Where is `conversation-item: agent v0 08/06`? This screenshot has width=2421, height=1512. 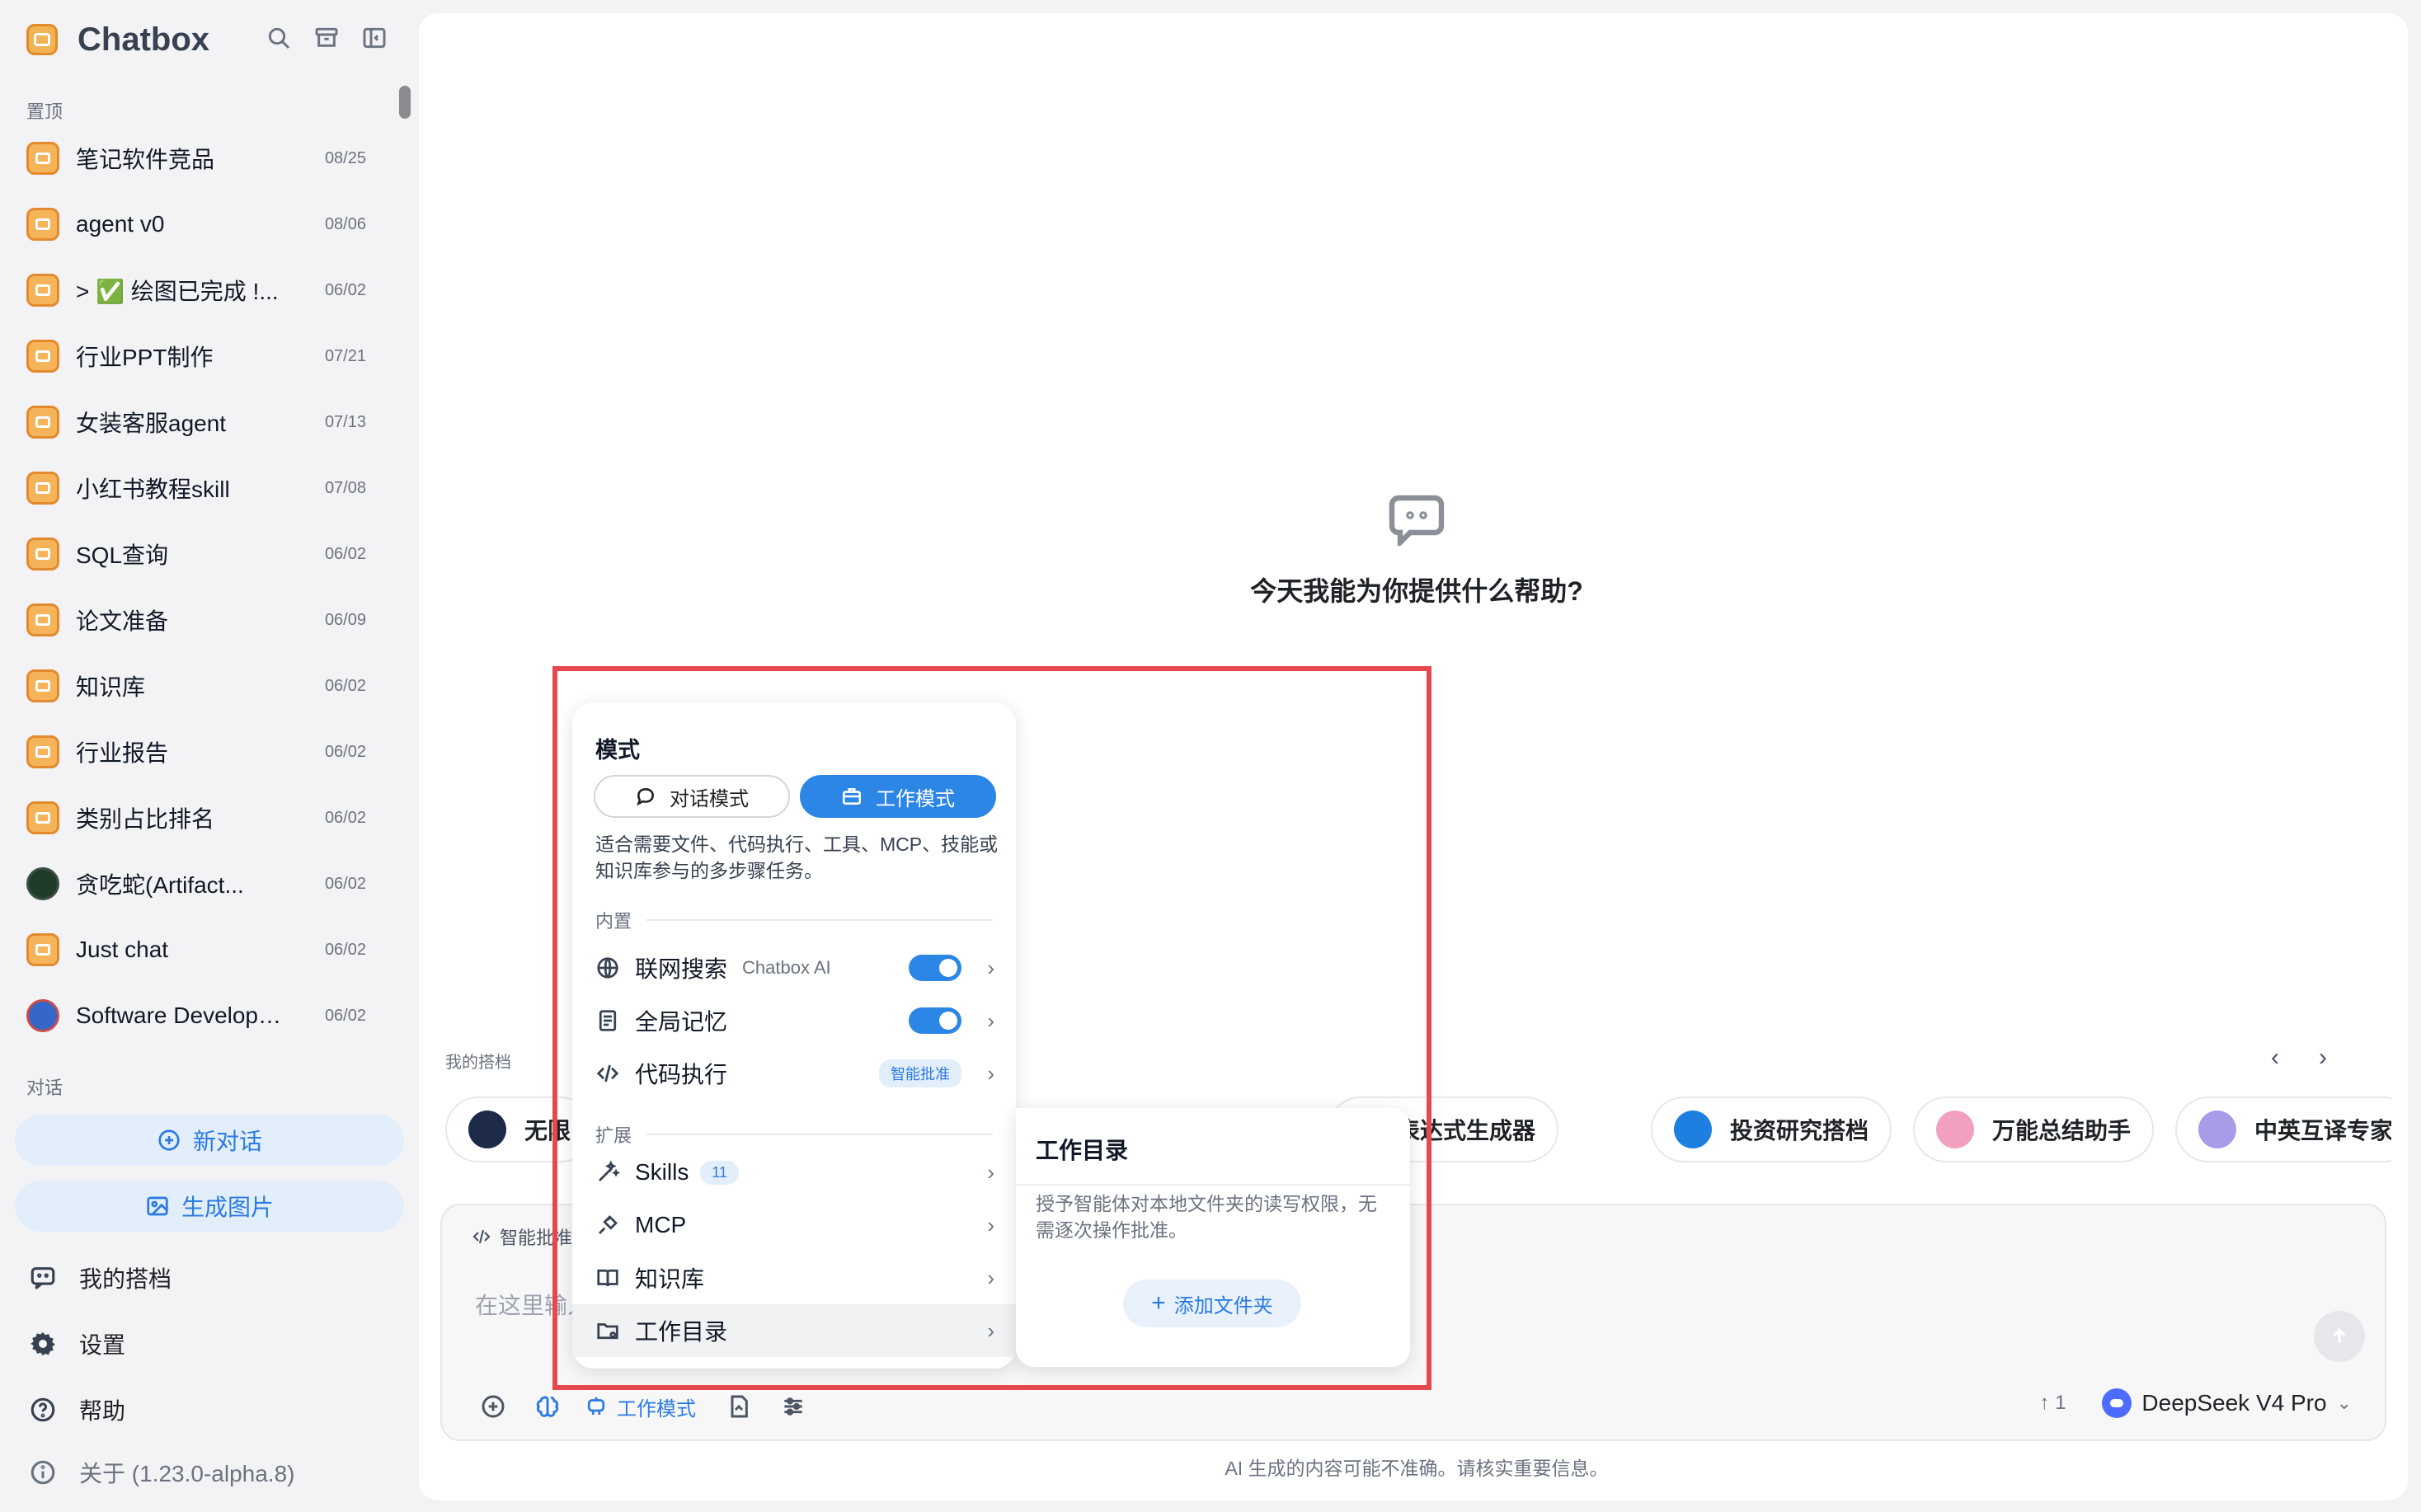 conversation-item: agent v0 08/06 is located at coordinates (194, 224).